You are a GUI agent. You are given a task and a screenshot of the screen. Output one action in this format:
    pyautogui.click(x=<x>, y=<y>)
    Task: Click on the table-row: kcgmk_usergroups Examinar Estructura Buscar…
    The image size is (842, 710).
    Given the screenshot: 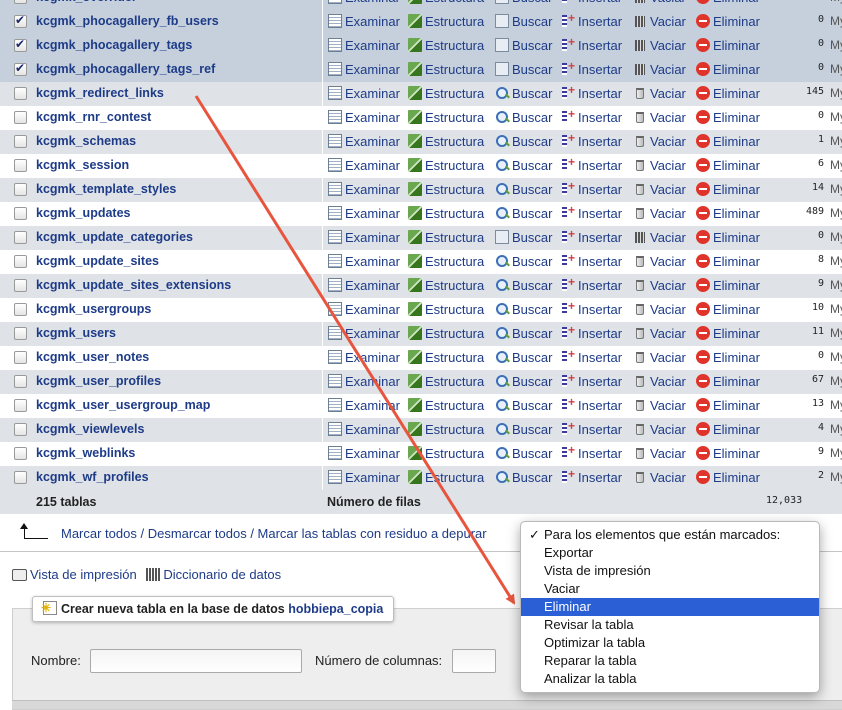 What is the action you would take?
    pyautogui.click(x=421, y=310)
    